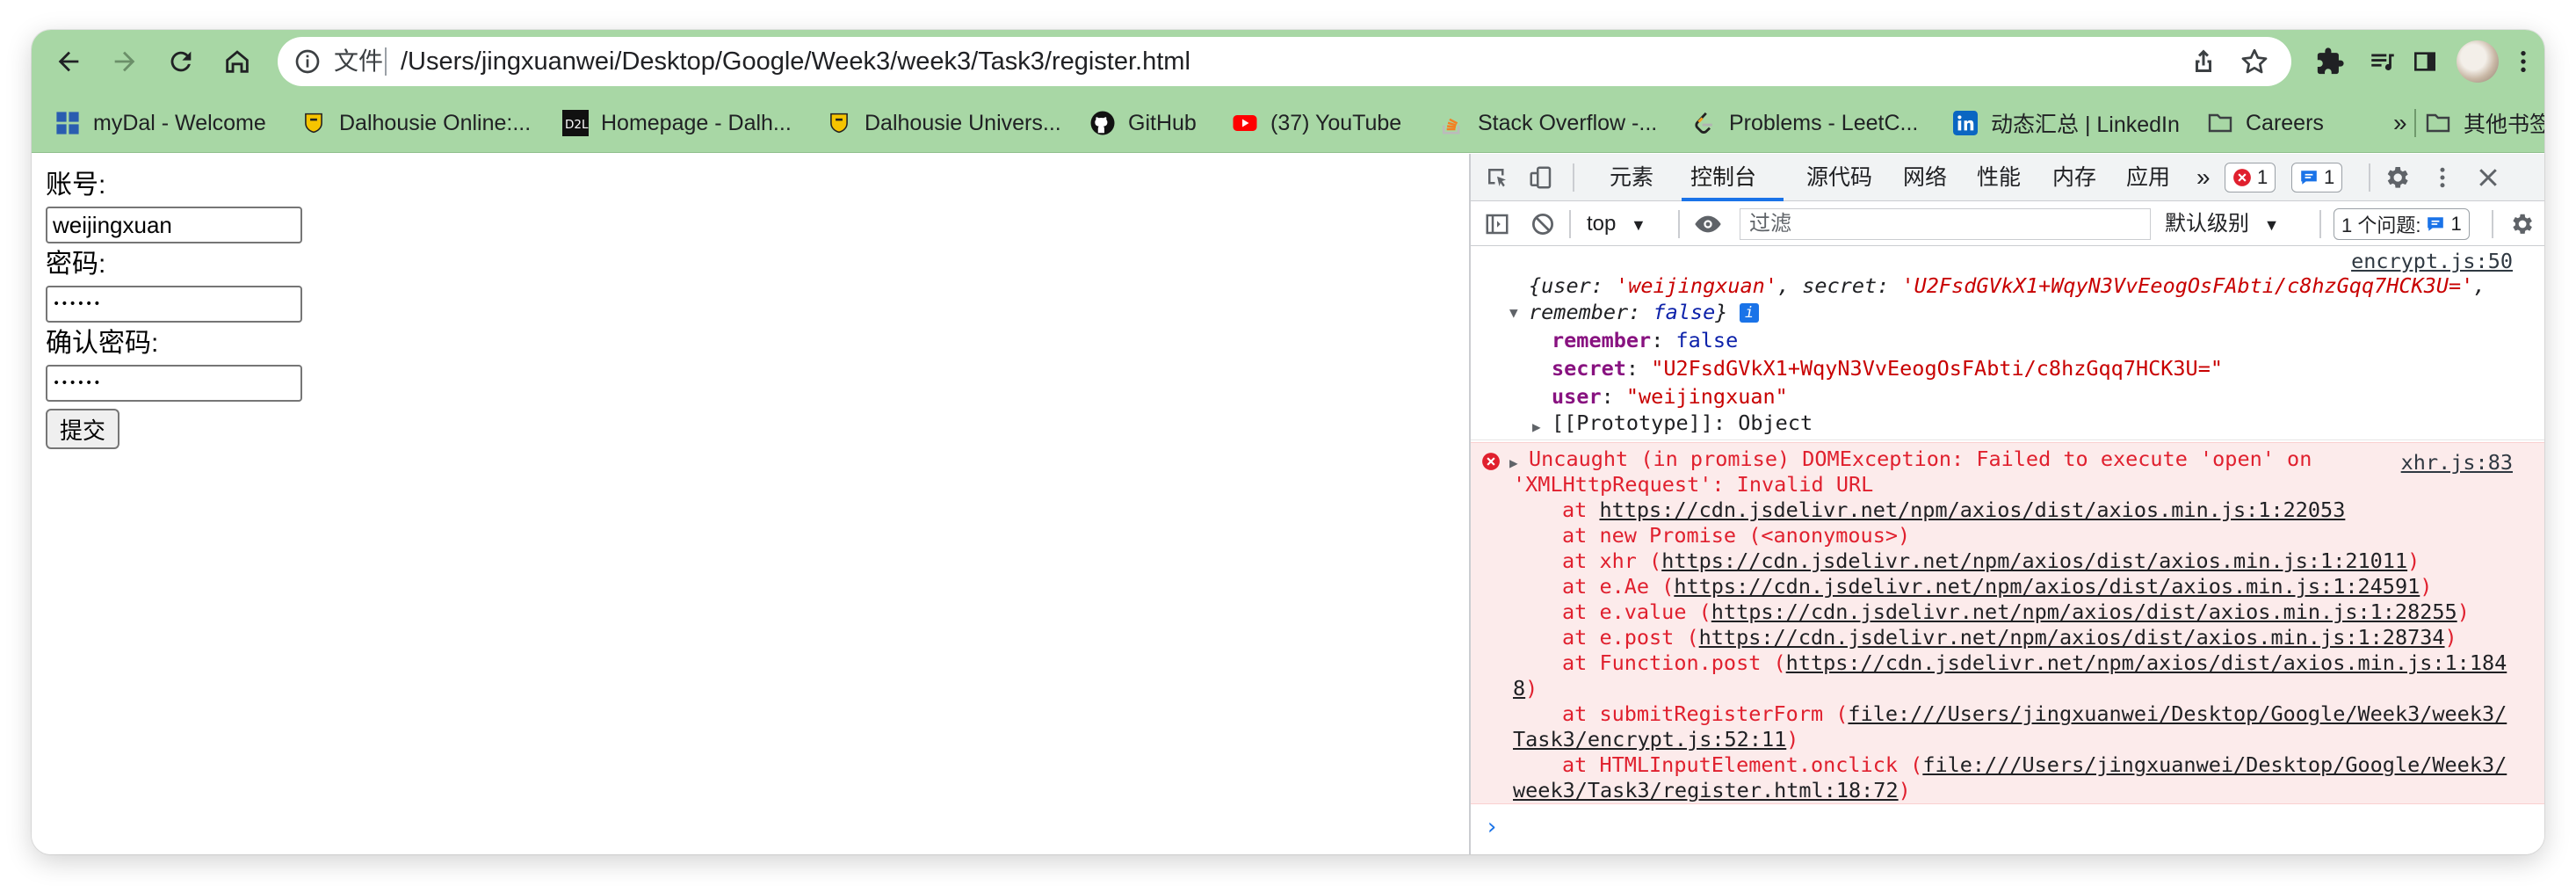 The image size is (2576, 886). Describe the element at coordinates (2400, 123) in the screenshot. I see `bookmarks-overflow-button: »` at that location.